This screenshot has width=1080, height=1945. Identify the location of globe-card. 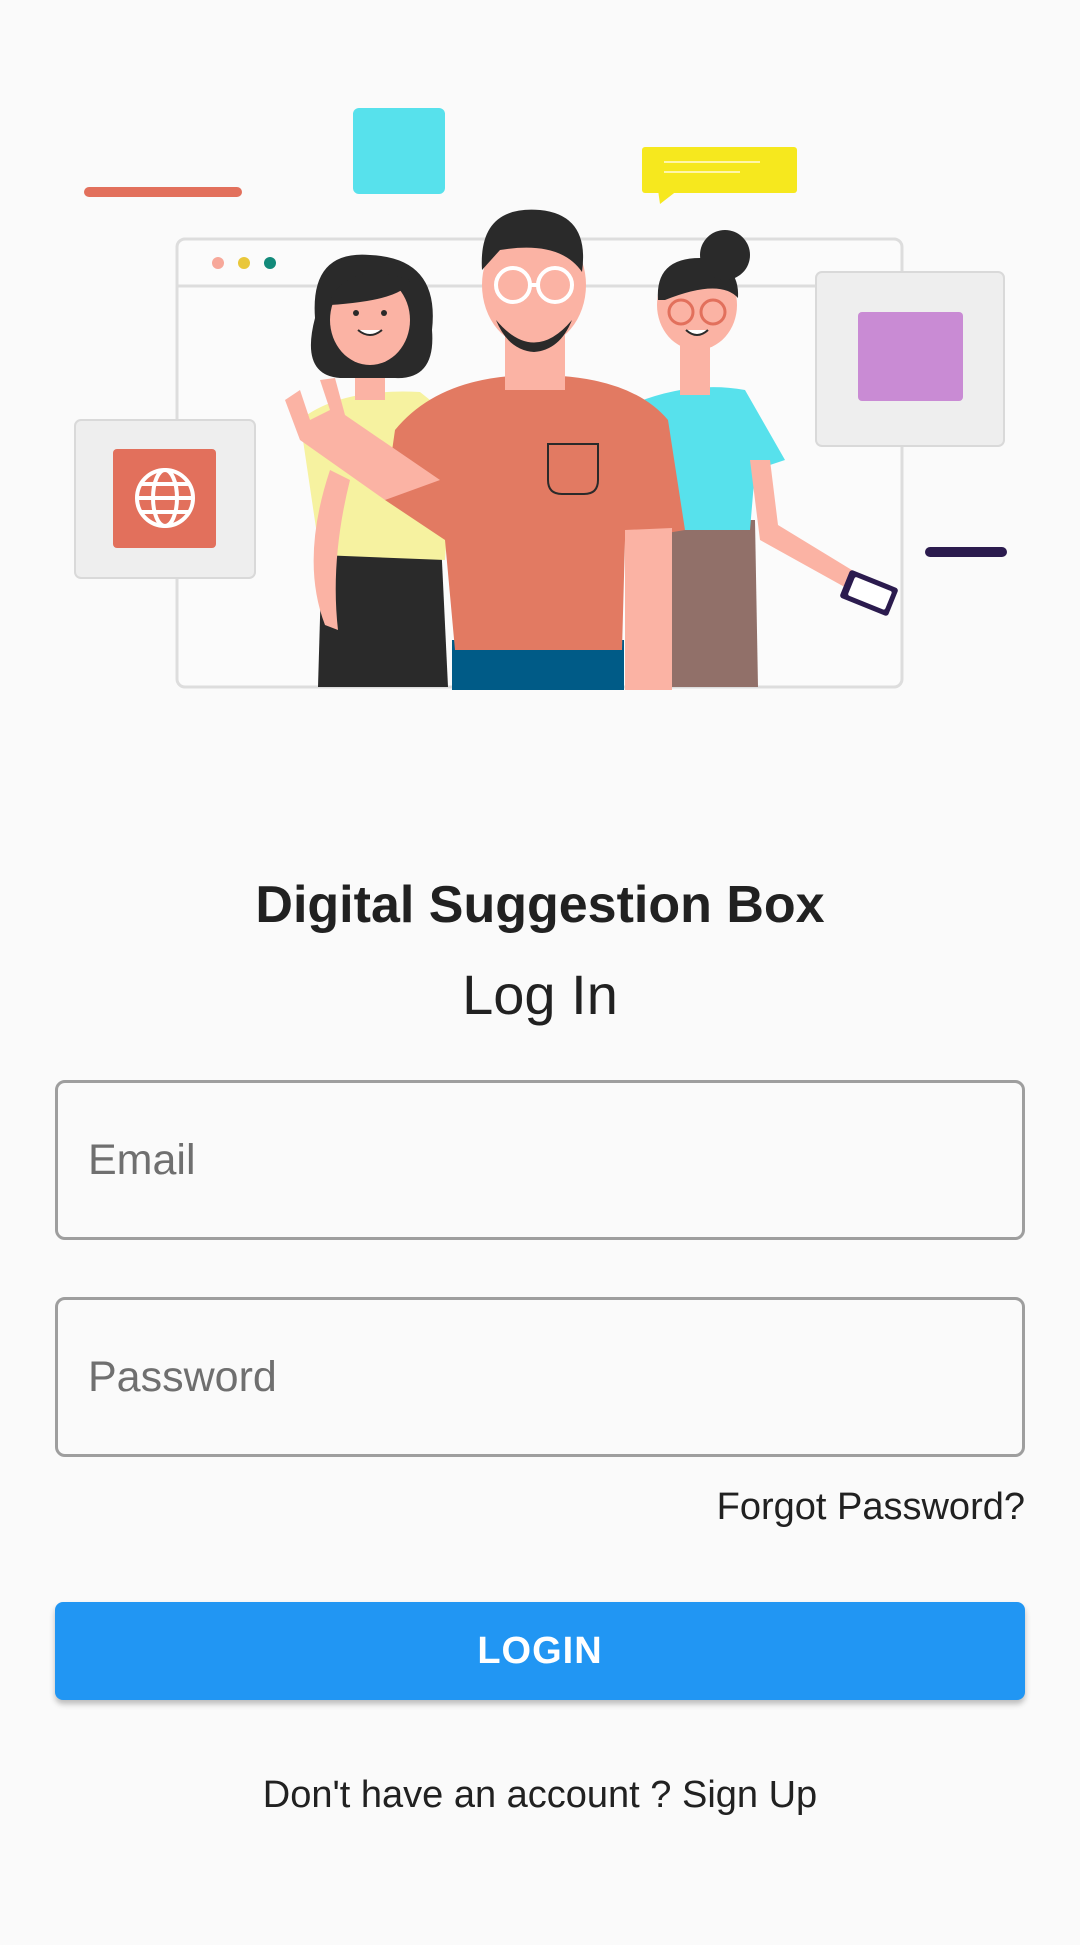
(165, 499).